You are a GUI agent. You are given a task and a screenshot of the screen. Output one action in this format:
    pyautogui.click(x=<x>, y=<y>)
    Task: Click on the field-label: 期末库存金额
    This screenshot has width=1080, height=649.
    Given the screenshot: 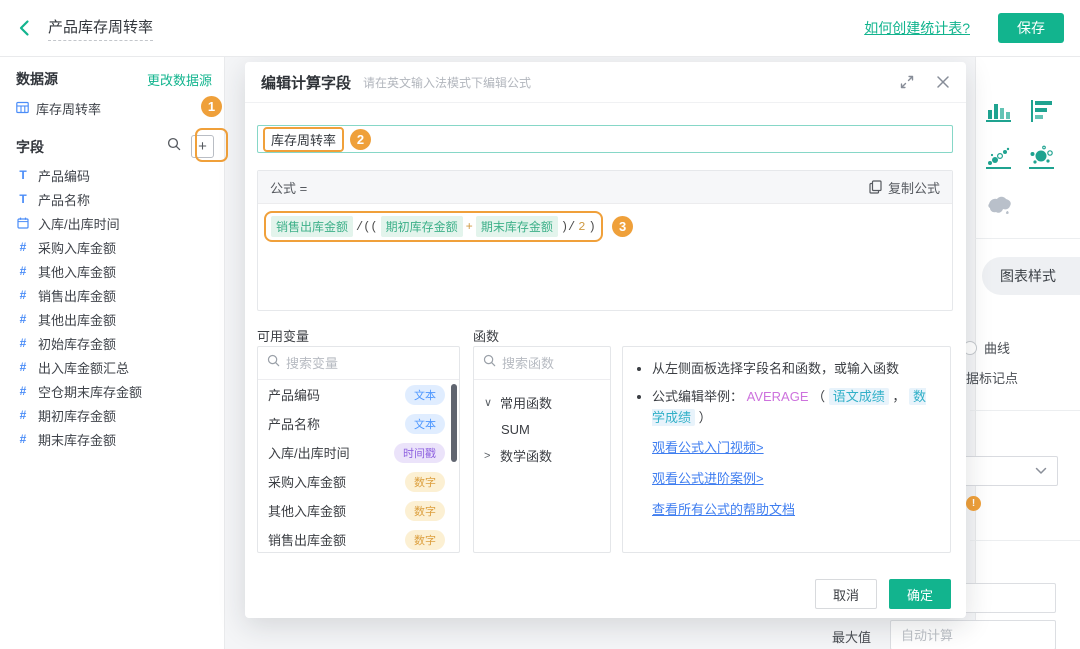 What is the action you would take?
    pyautogui.click(x=77, y=440)
    